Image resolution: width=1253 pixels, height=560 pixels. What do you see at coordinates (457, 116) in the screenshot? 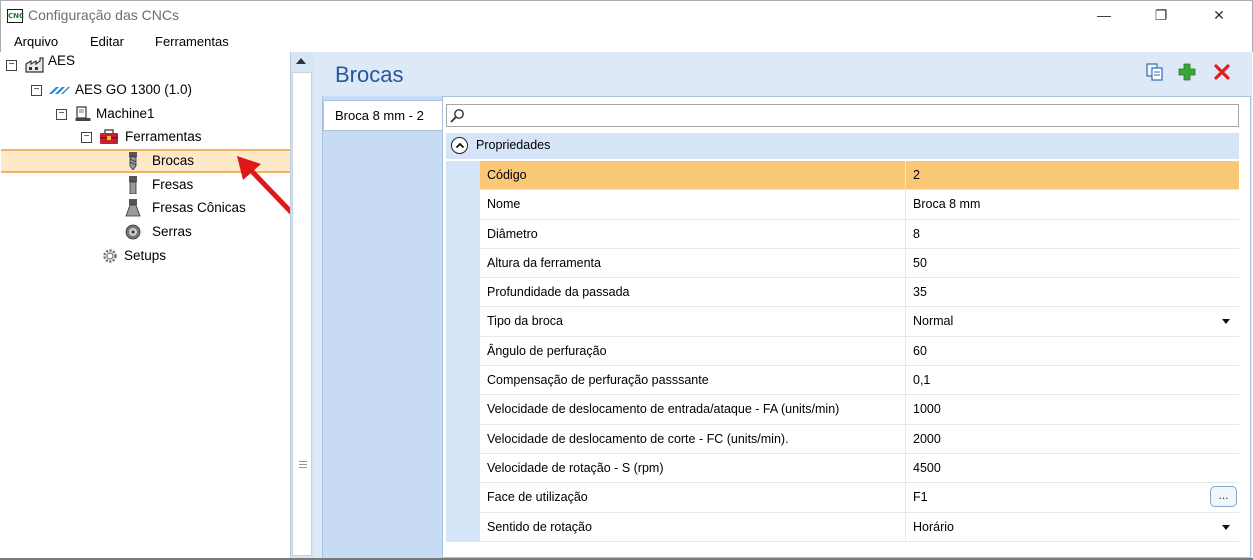
I see `search-icon` at bounding box center [457, 116].